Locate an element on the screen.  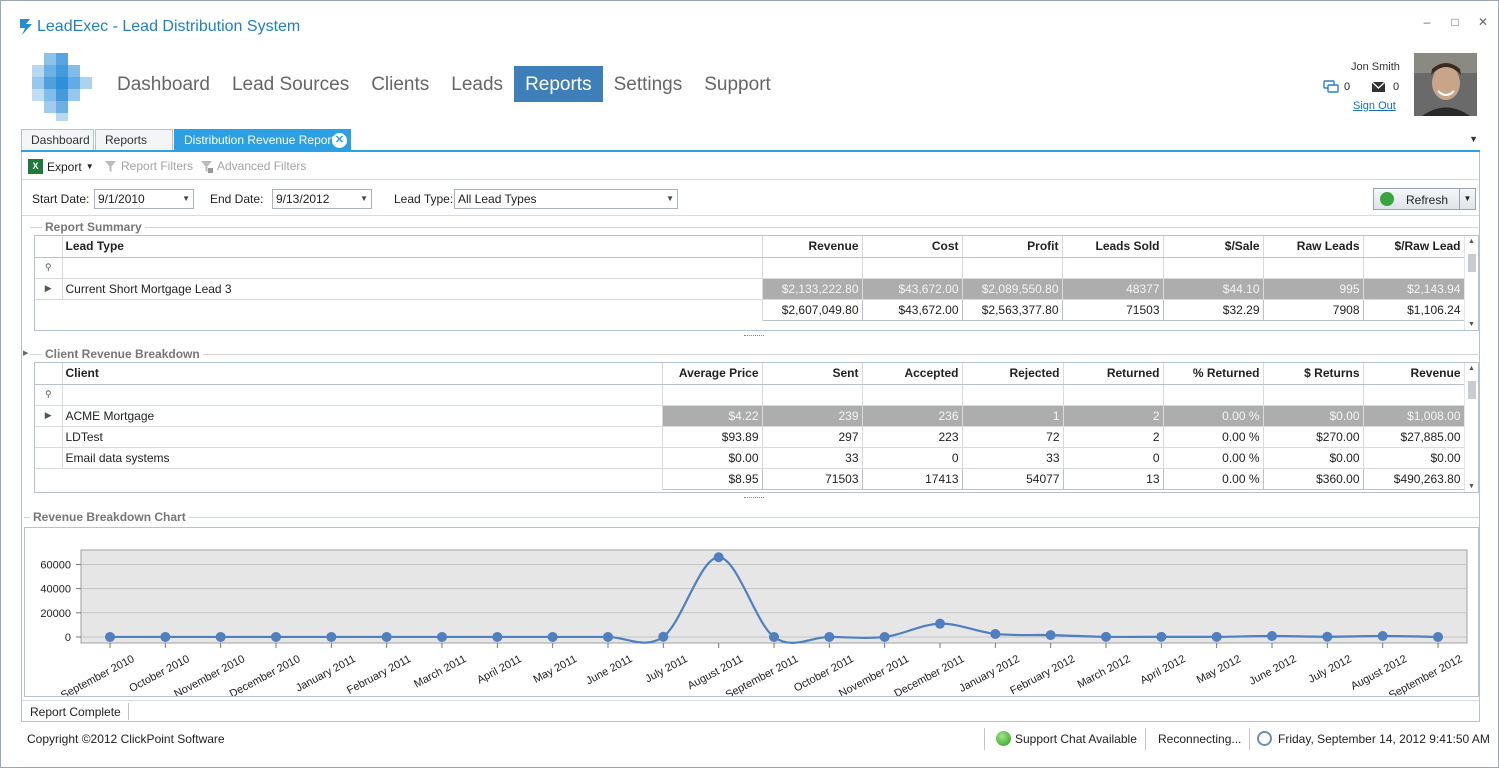
nav-dashboard: Dashboard is located at coordinates (163, 84).